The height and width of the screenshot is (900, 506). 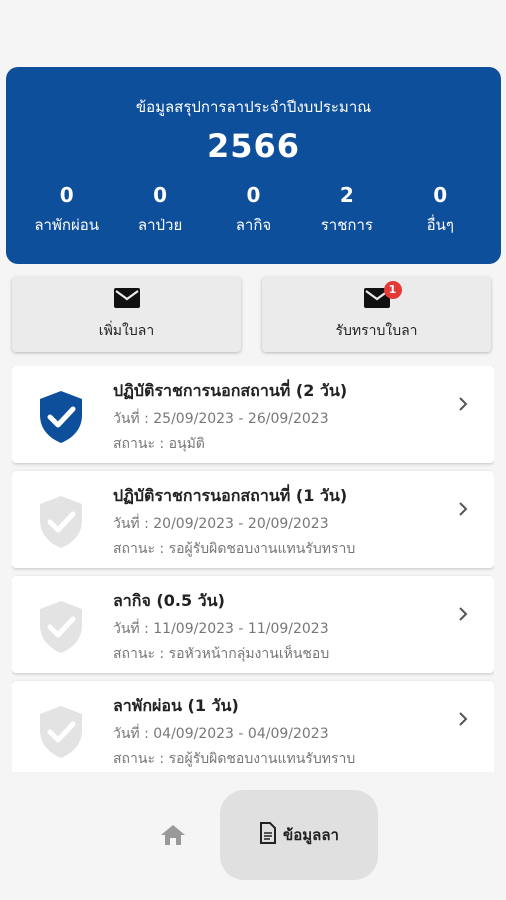 What do you see at coordinates (392, 289) in the screenshot?
I see `notification-badge: 1` at bounding box center [392, 289].